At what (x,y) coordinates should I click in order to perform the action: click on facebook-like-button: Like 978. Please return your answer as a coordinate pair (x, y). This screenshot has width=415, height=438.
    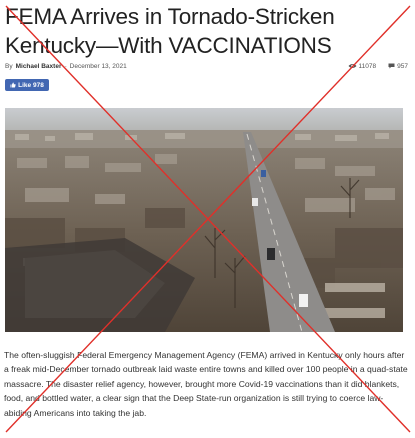
    Looking at the image, I should click on (27, 85).